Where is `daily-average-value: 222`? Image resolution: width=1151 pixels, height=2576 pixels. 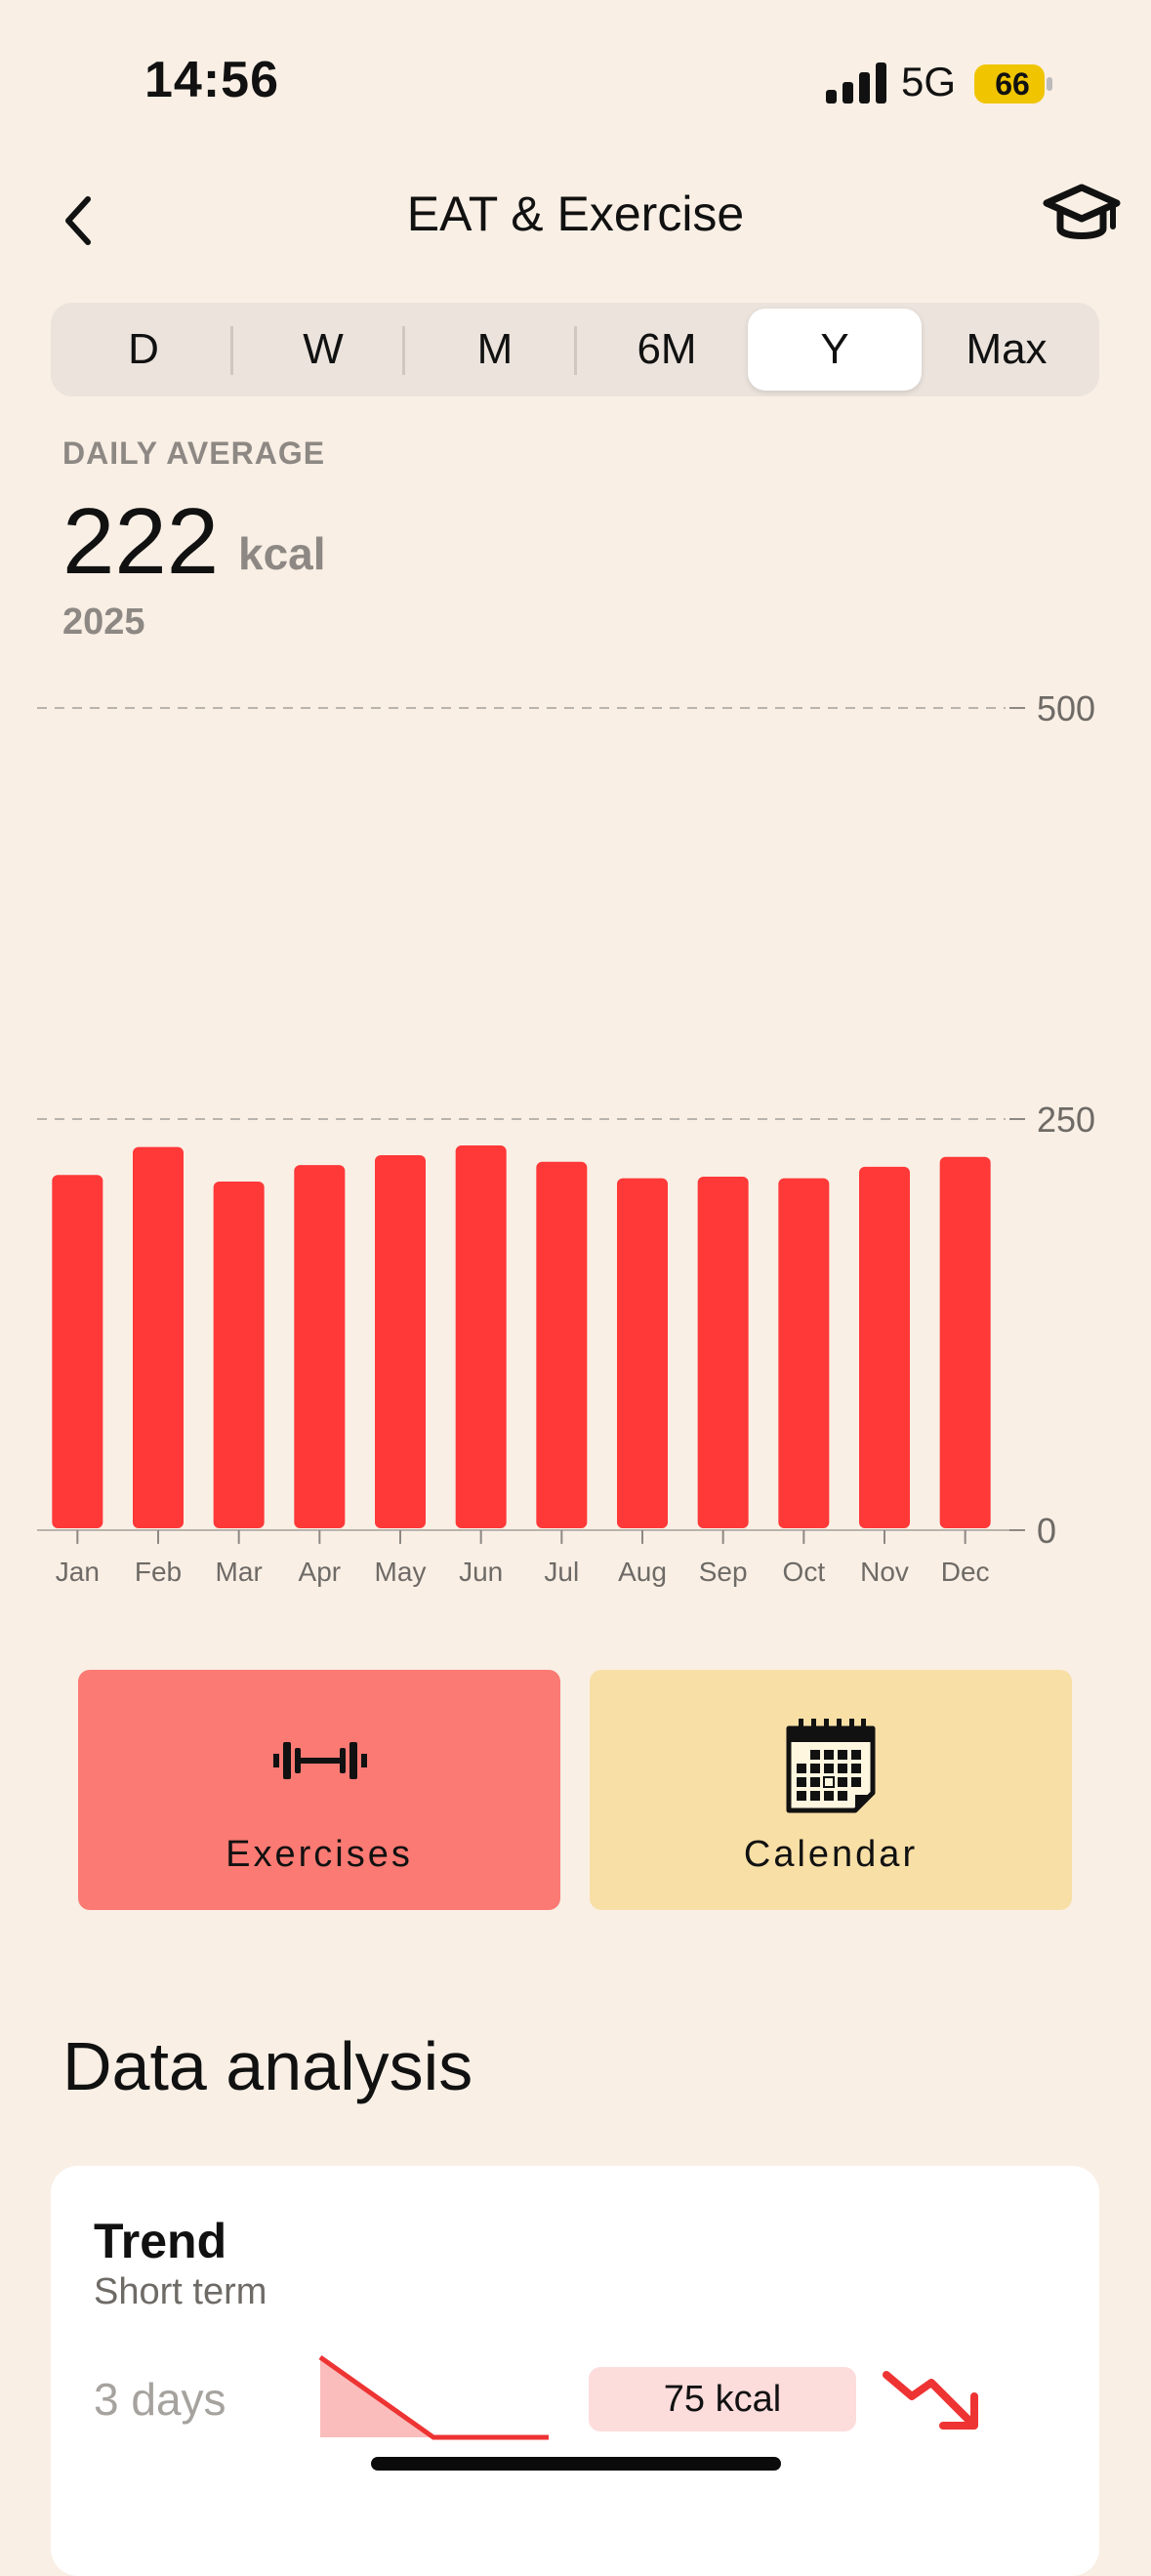 daily-average-value: 222 is located at coordinates (141, 541).